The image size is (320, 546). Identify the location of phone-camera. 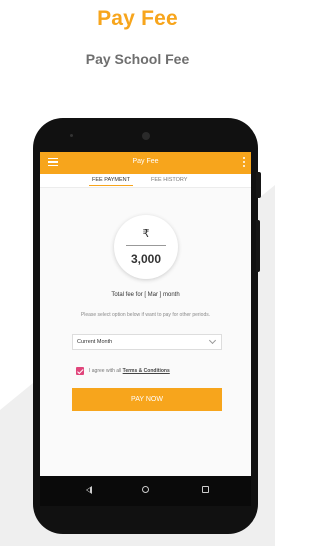
(71, 135).